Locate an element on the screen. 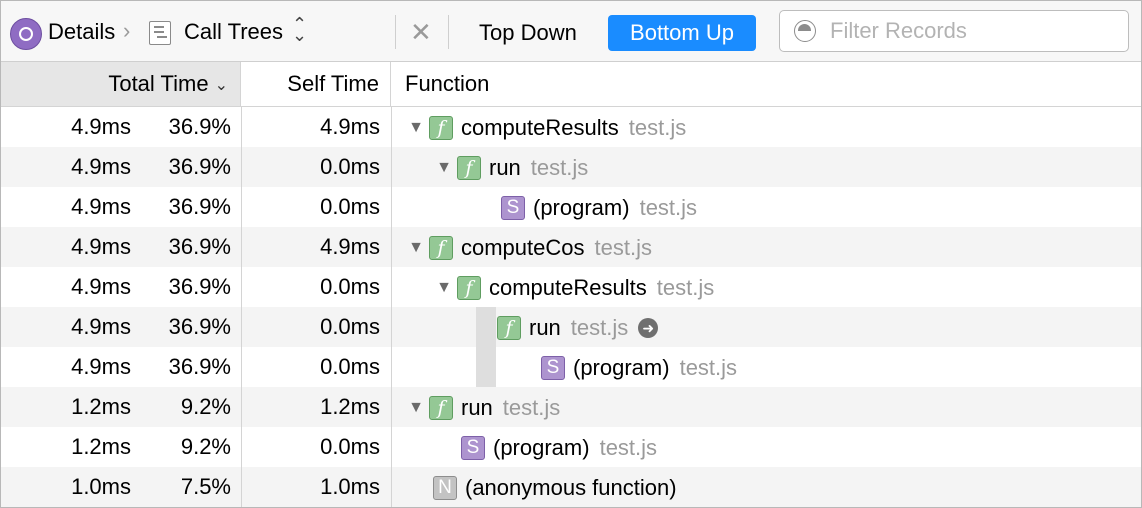 This screenshot has width=1142, height=508. table-row: 1.2ms 9.2% 0.0ms S (program) test.js is located at coordinates (571, 447).